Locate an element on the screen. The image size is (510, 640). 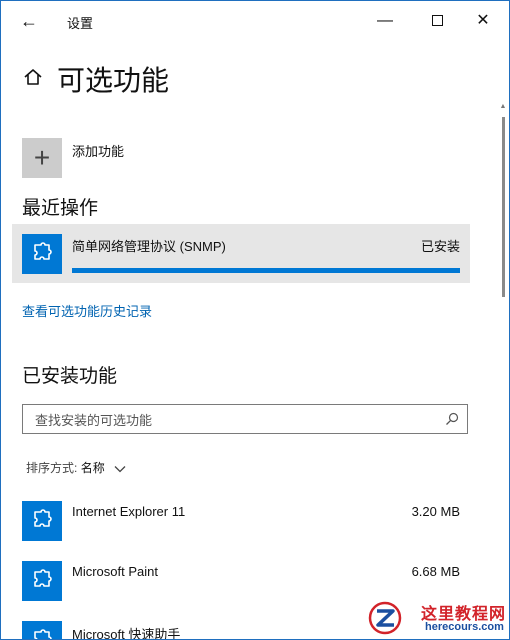
feature-name: Microsoft Paint is located at coordinates (115, 571).